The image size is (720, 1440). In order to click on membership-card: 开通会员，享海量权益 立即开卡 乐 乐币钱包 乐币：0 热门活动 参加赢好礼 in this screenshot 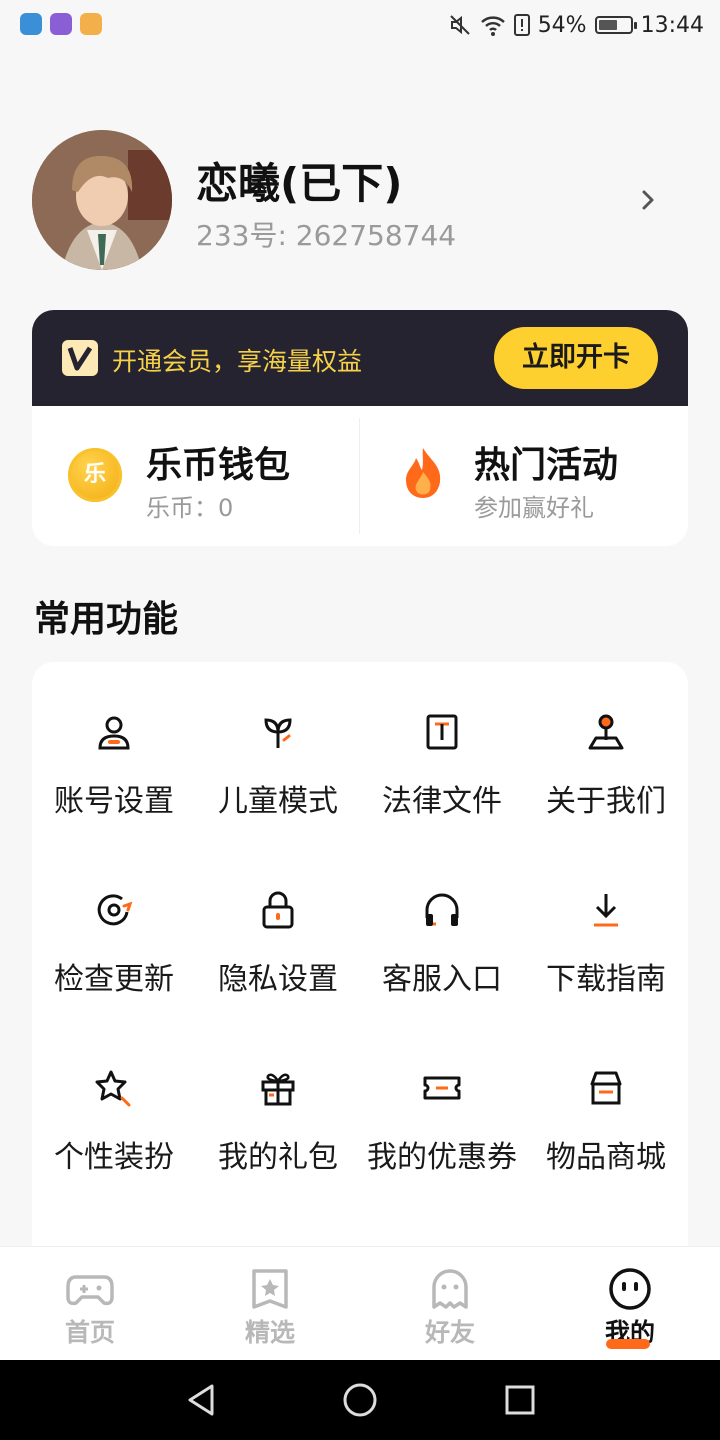, I will do `click(360, 428)`.